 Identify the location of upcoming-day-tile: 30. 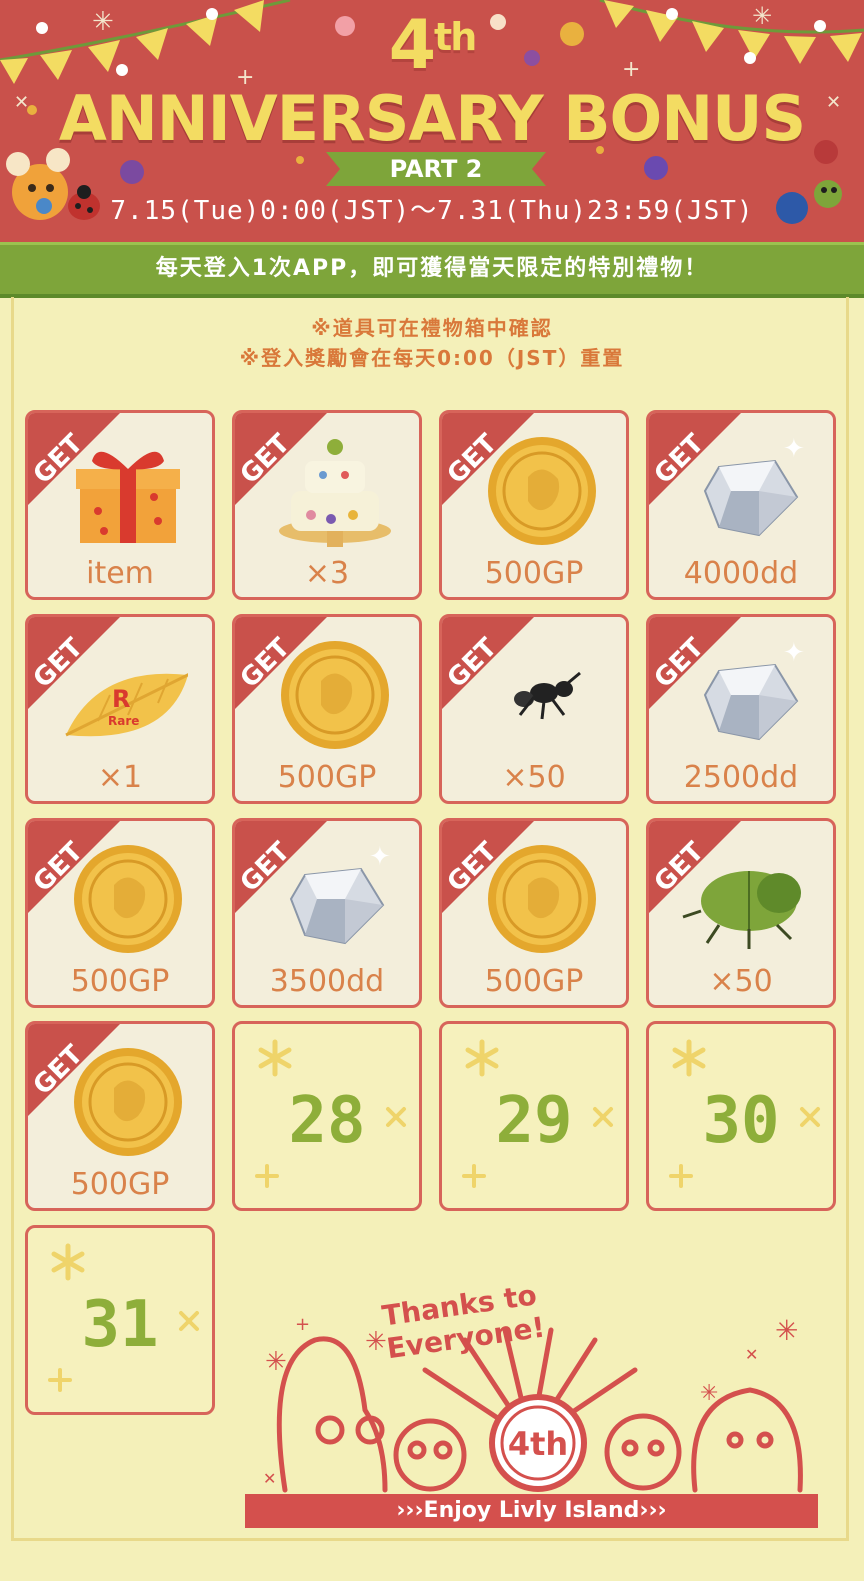
(741, 1116).